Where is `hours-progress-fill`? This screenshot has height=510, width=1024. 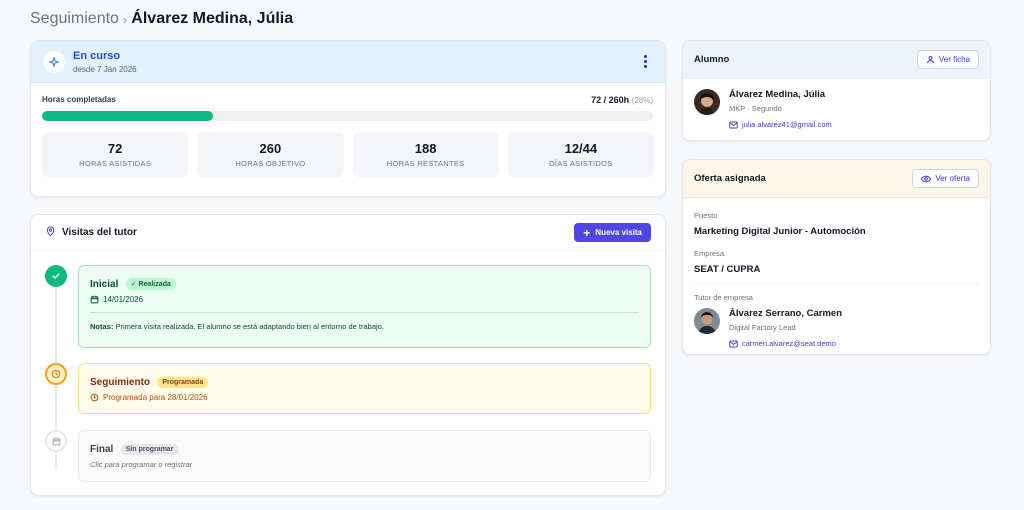 hours-progress-fill is located at coordinates (128, 116).